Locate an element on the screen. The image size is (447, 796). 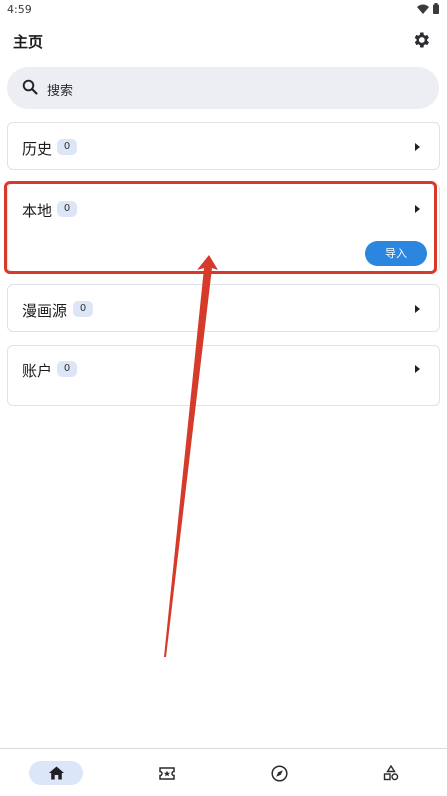
ticket-star-icon is located at coordinates (167, 773).